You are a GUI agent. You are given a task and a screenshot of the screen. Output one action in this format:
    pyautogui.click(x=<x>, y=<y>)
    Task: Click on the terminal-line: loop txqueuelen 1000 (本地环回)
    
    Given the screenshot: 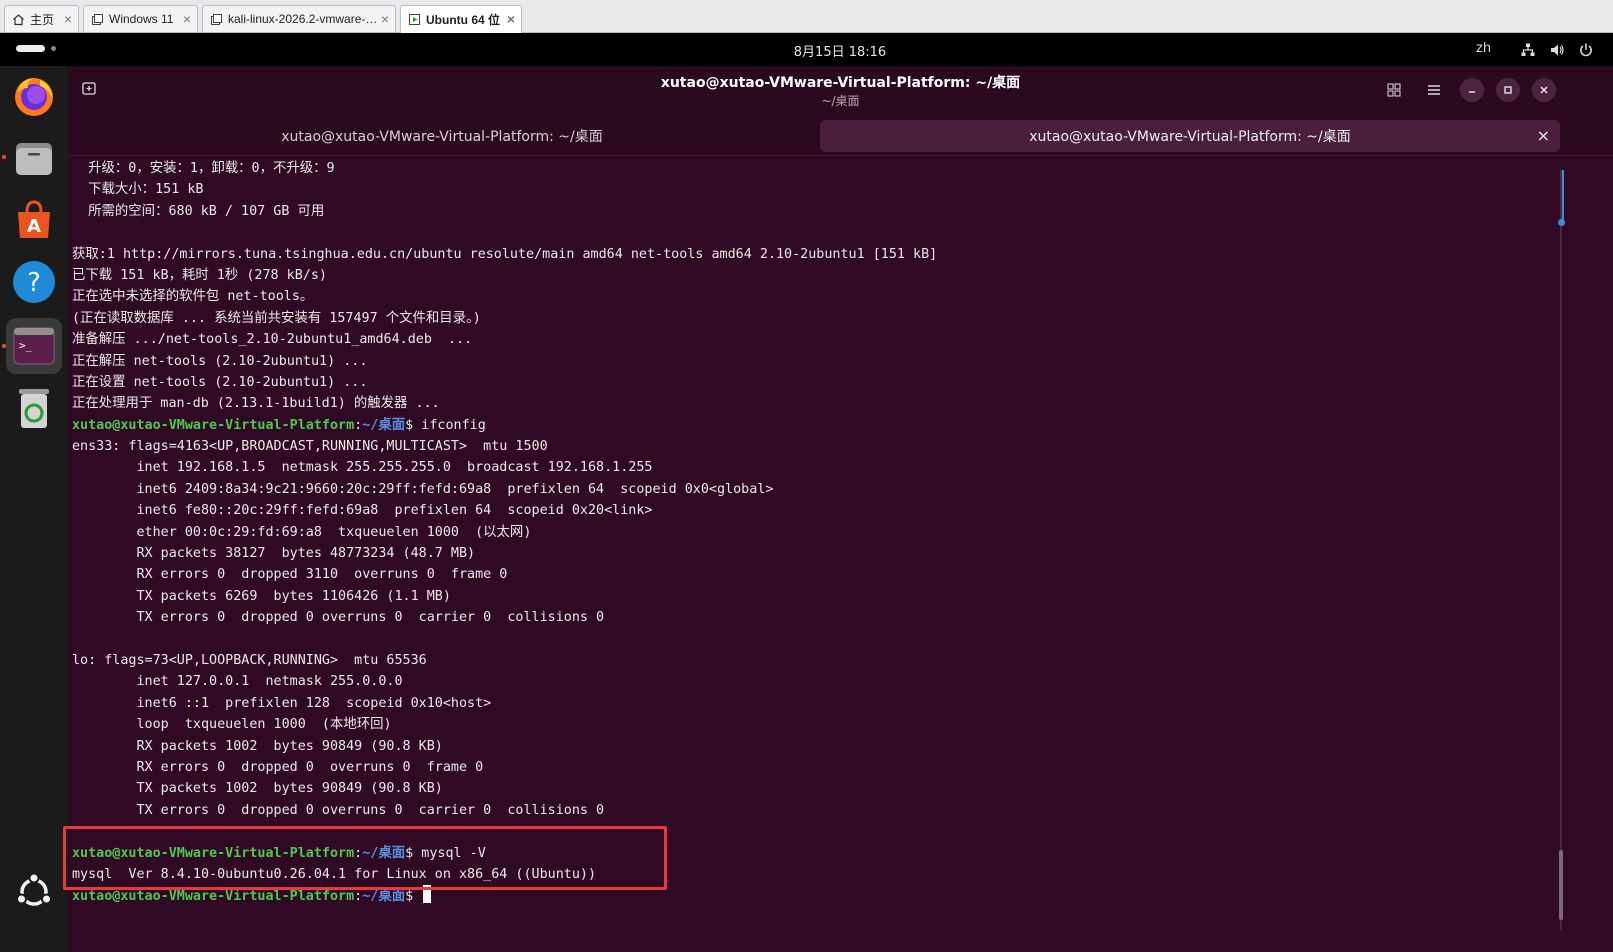 What is the action you would take?
    pyautogui.click(x=232, y=725)
    